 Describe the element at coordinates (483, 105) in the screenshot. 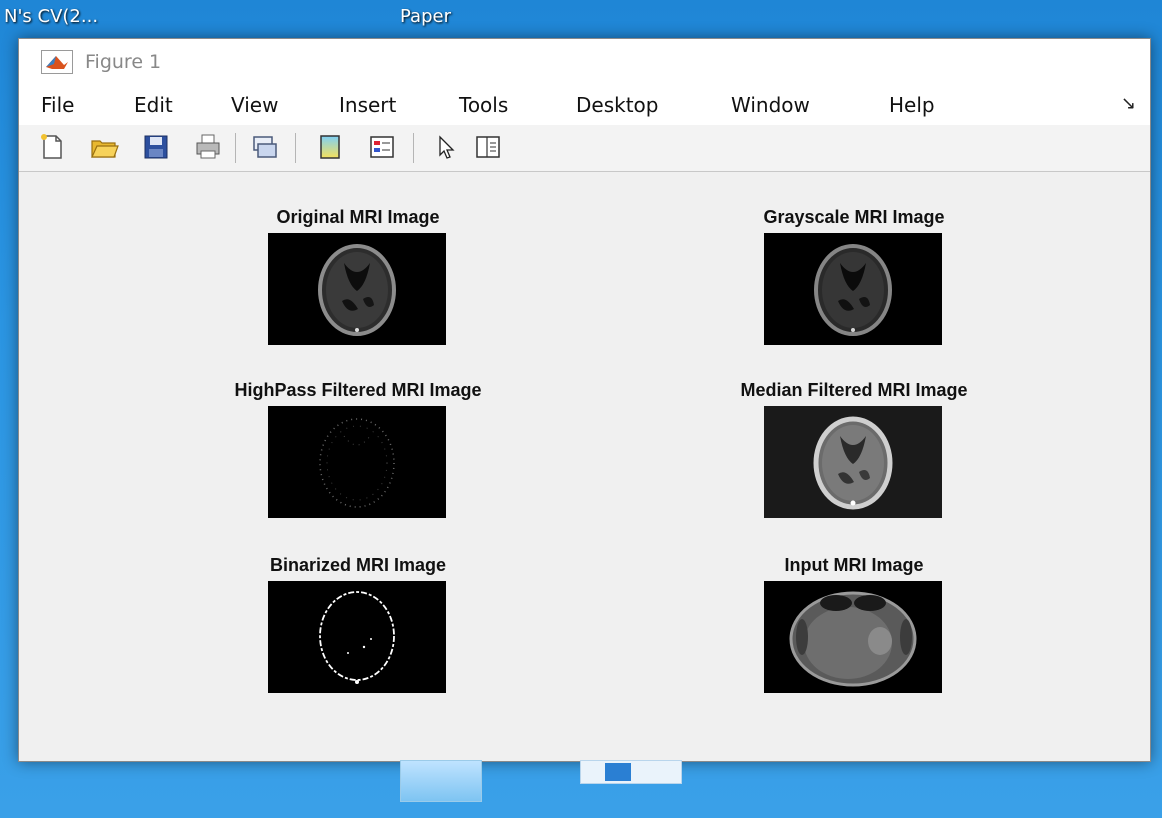

I see `menu-tools: Tools` at that location.